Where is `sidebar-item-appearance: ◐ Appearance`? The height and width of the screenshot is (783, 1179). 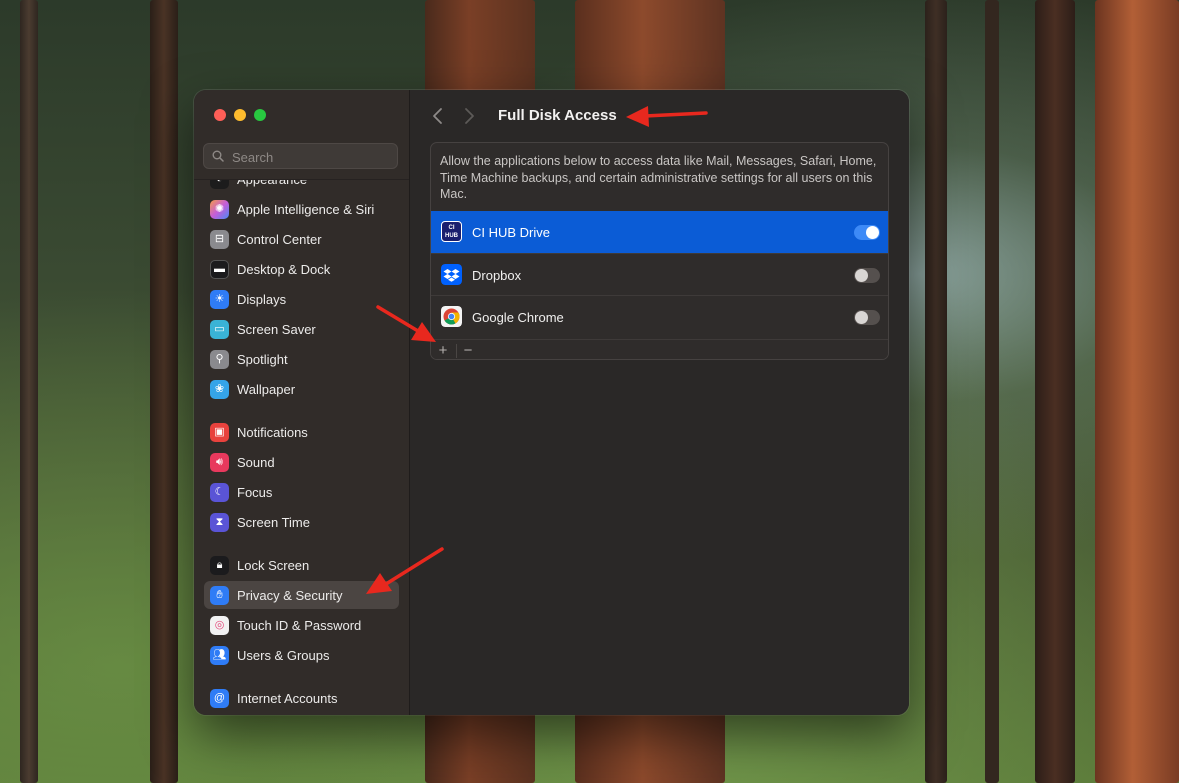 sidebar-item-appearance: ◐ Appearance is located at coordinates (301, 186).